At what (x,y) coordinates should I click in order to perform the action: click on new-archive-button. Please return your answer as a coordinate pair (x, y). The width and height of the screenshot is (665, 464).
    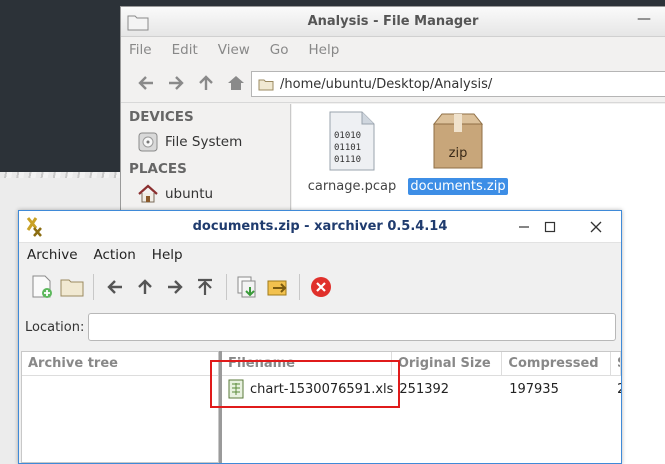
    Looking at the image, I should click on (42, 287).